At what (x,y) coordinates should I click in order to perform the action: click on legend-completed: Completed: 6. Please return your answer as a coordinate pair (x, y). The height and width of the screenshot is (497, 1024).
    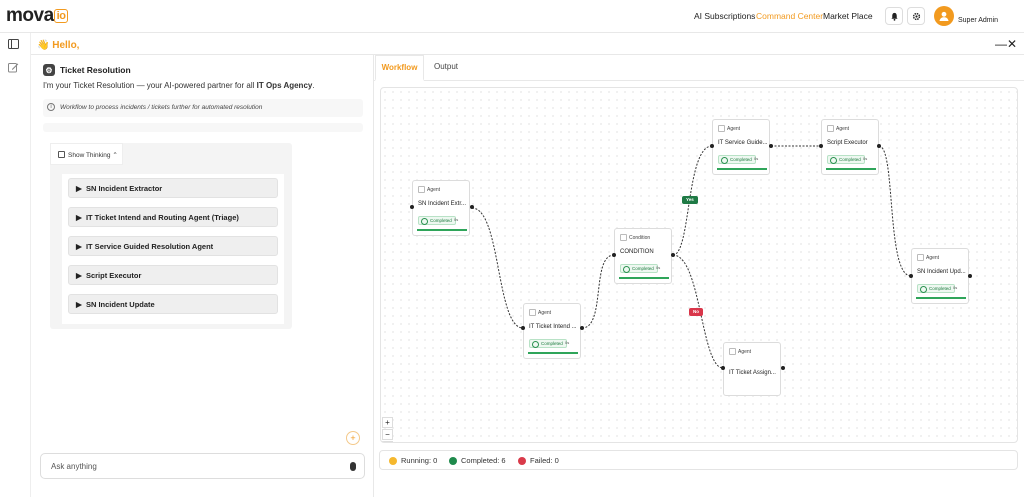
    Looking at the image, I should click on (477, 460).